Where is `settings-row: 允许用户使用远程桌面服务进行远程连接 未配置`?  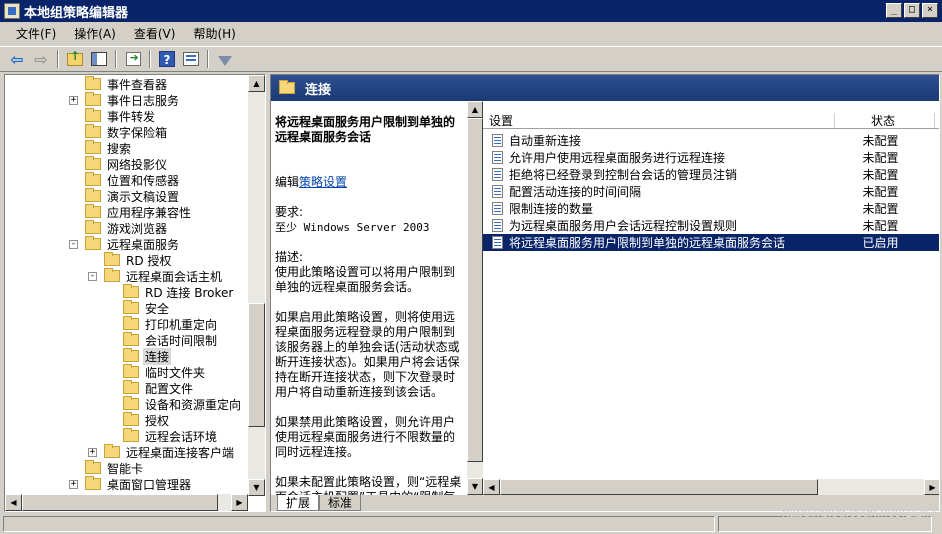 settings-row: 允许用户使用远程桌面服务进行远程连接 未配置 is located at coordinates (711, 157).